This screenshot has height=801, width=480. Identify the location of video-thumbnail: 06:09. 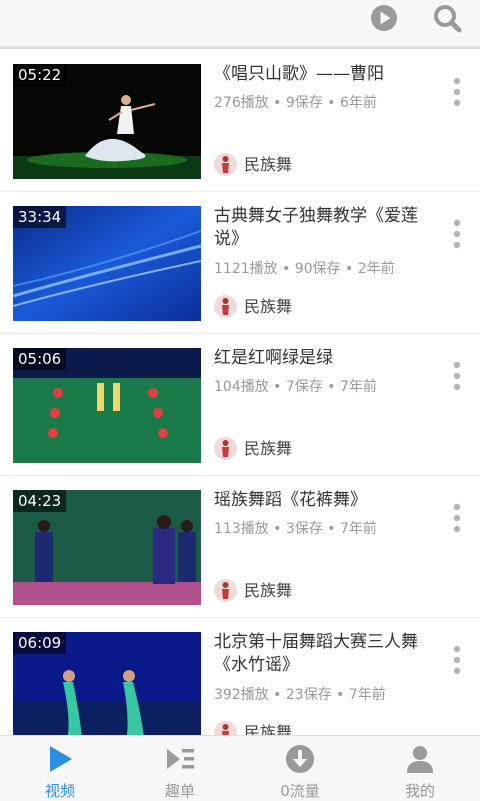
(107, 683).